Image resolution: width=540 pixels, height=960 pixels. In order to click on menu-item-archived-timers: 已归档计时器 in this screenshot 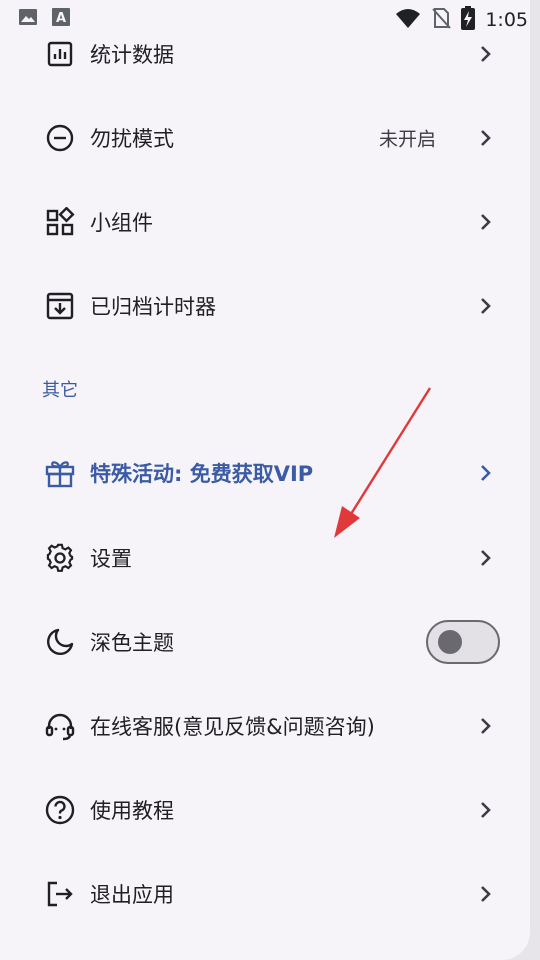, I will do `click(265, 306)`.